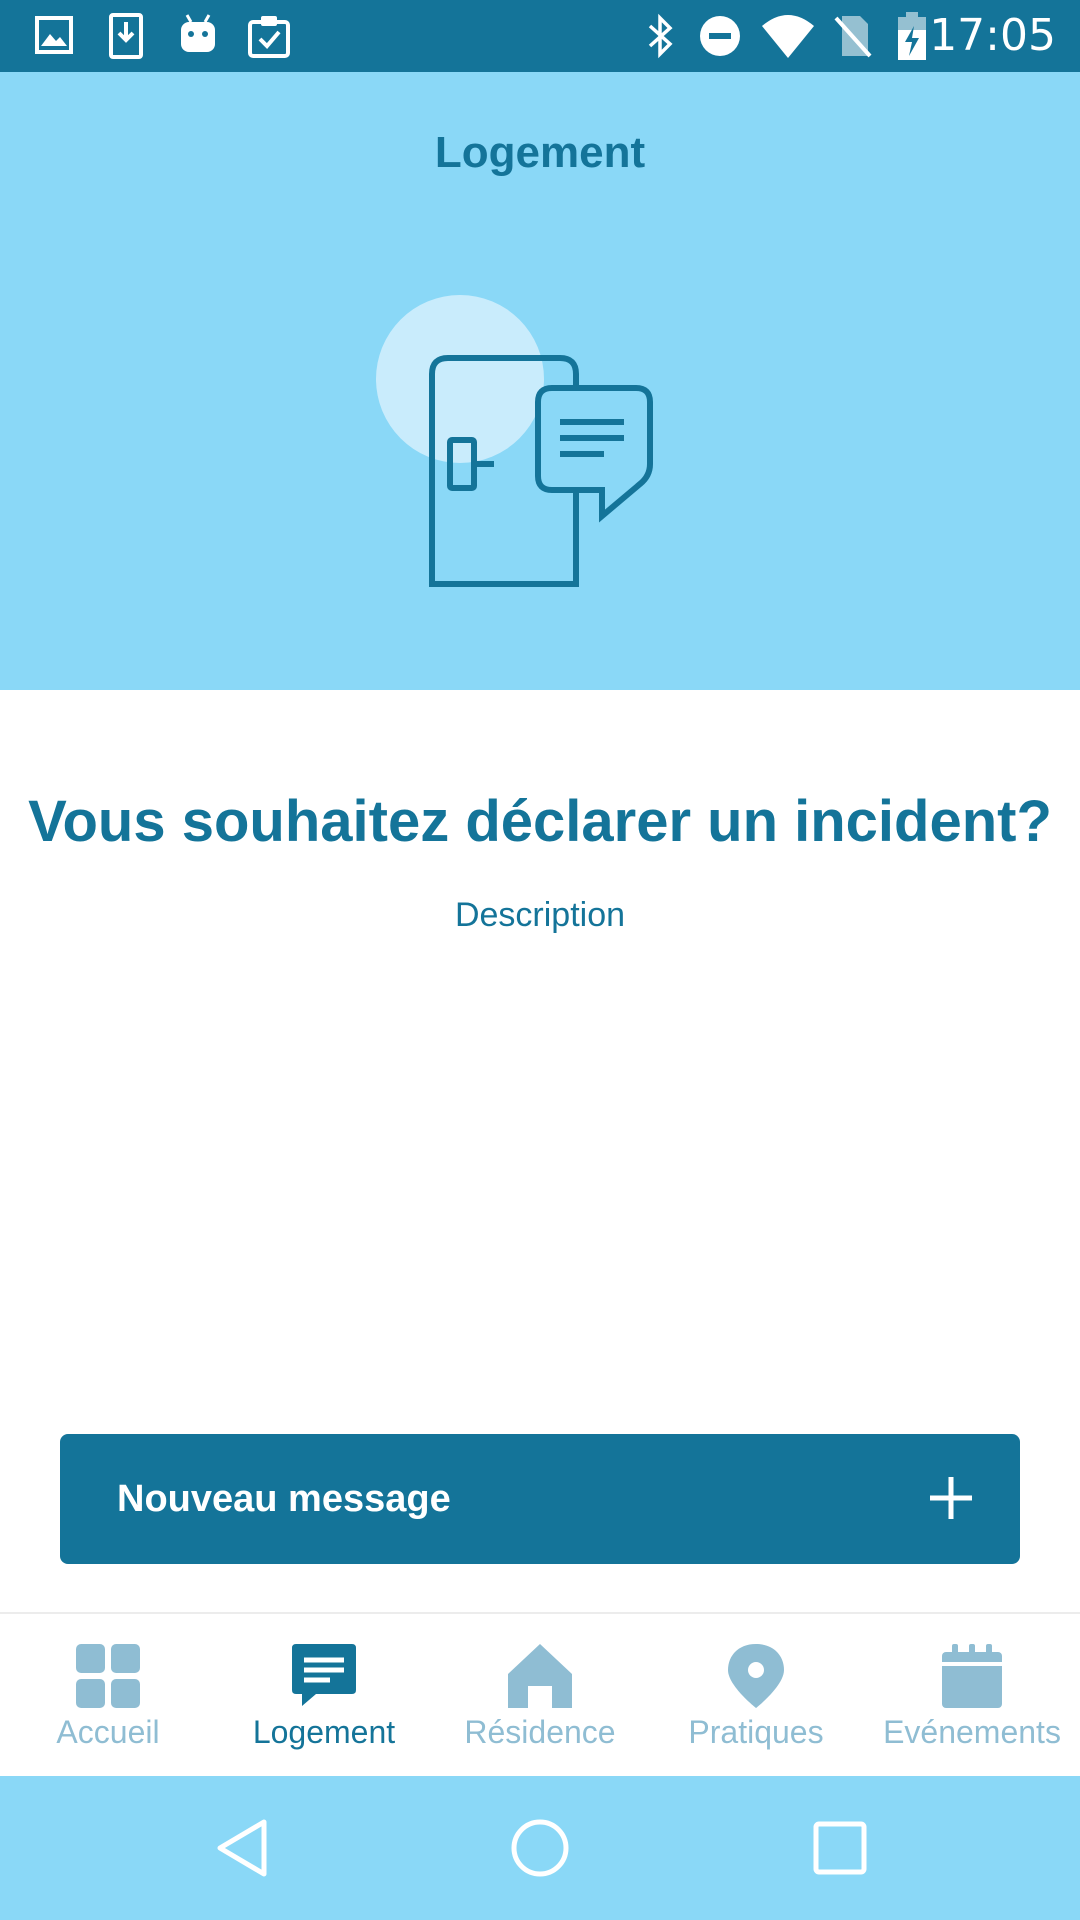 Image resolution: width=1080 pixels, height=1920 pixels. I want to click on plus-icon, so click(951, 1498).